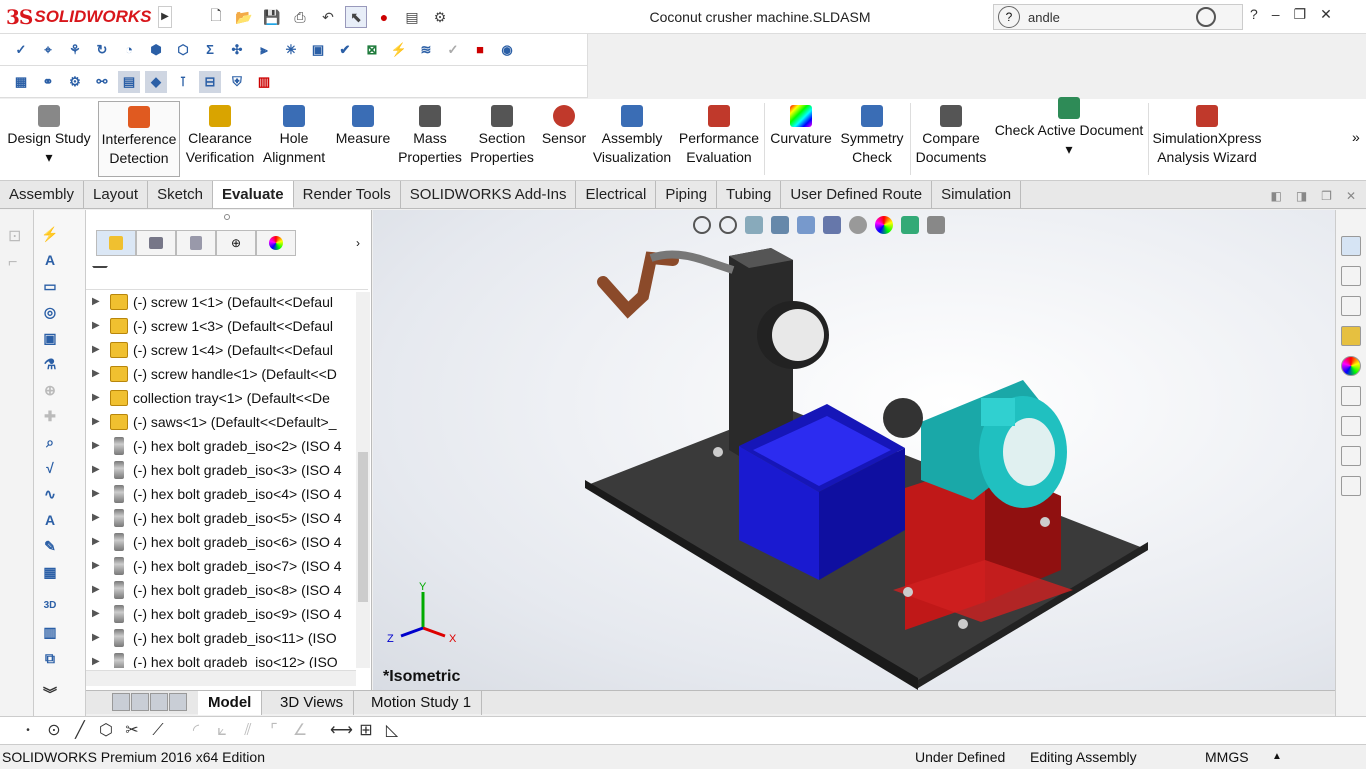 This screenshot has width=1366, height=769. I want to click on sigma-icon: Σ, so click(210, 50).